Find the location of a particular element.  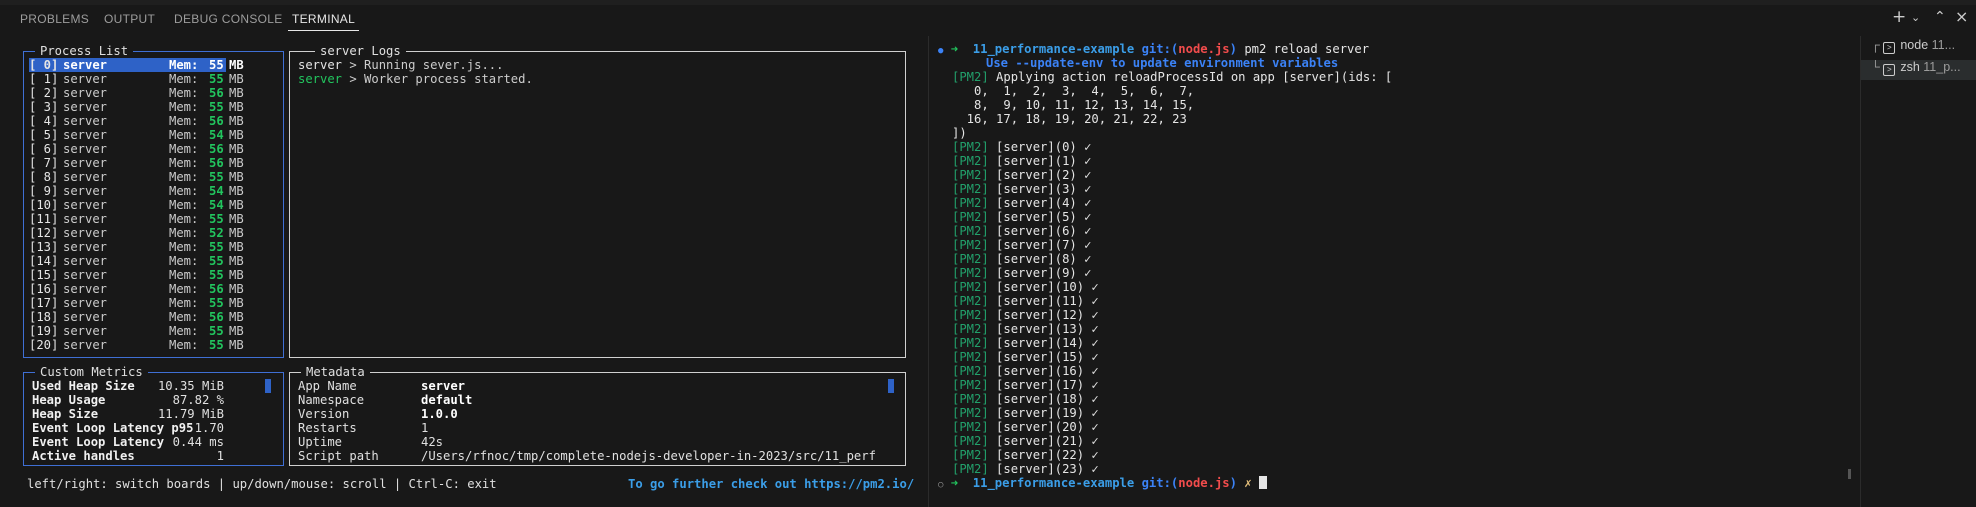

scroll-cursor is located at coordinates (891, 386).